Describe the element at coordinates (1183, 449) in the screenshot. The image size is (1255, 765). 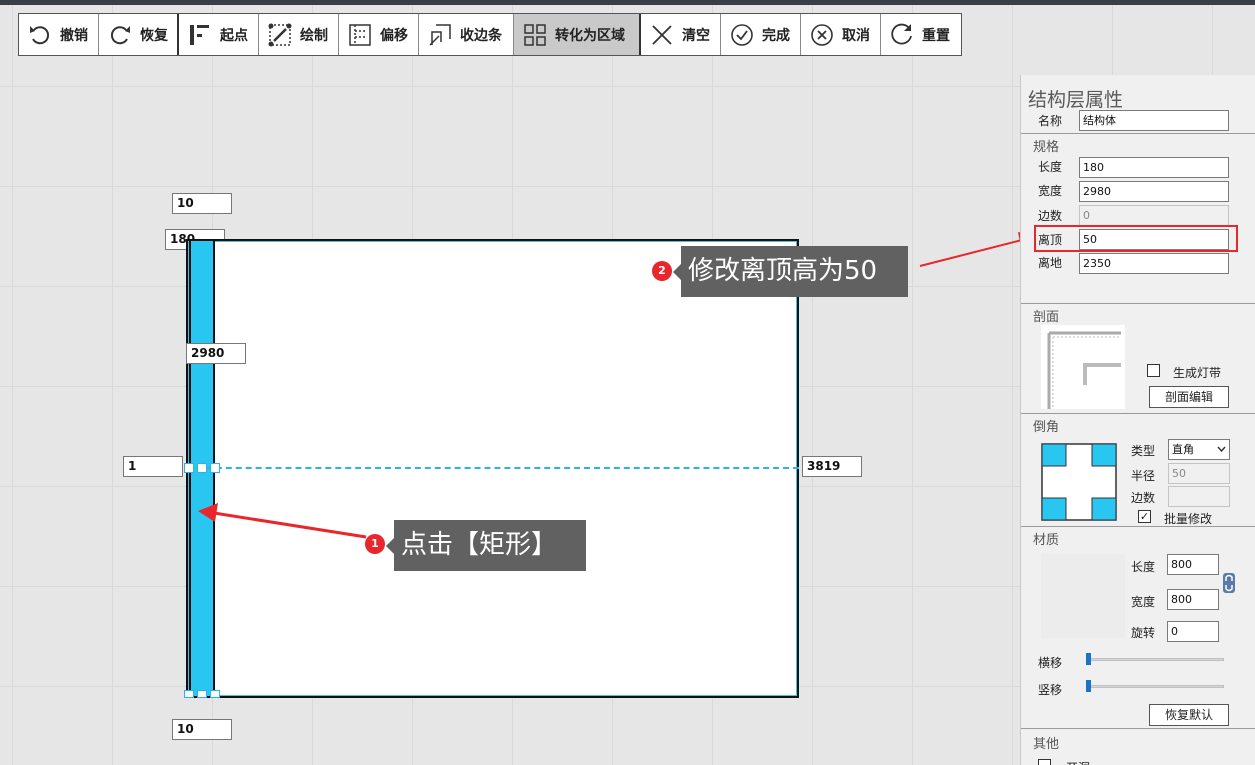
I see `chamfer-type-value: 直角` at that location.